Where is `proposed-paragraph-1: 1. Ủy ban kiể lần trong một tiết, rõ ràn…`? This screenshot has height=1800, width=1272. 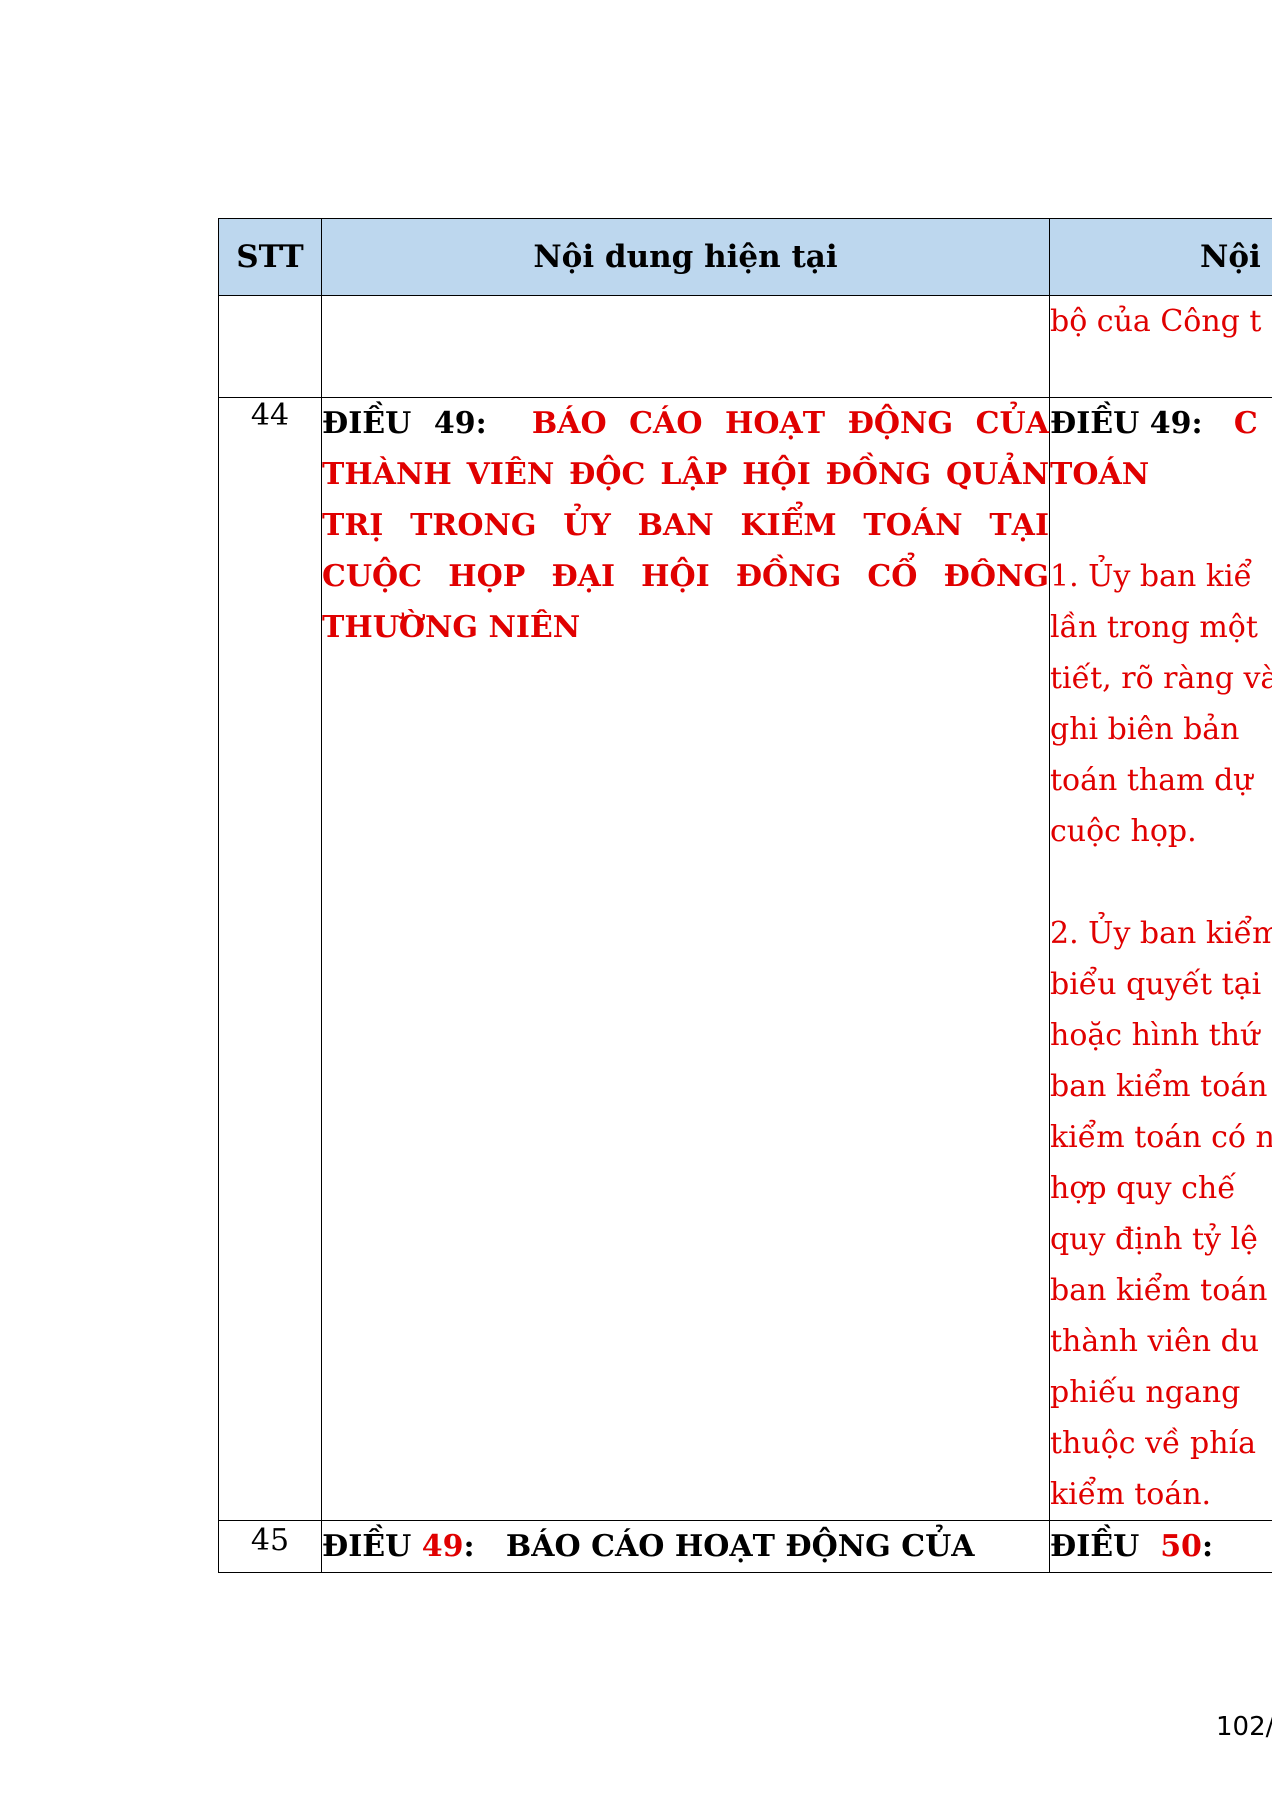 proposed-paragraph-1: 1. Ủy ban kiể lần trong một tiết, rõ ràn… is located at coordinates (1161, 704).